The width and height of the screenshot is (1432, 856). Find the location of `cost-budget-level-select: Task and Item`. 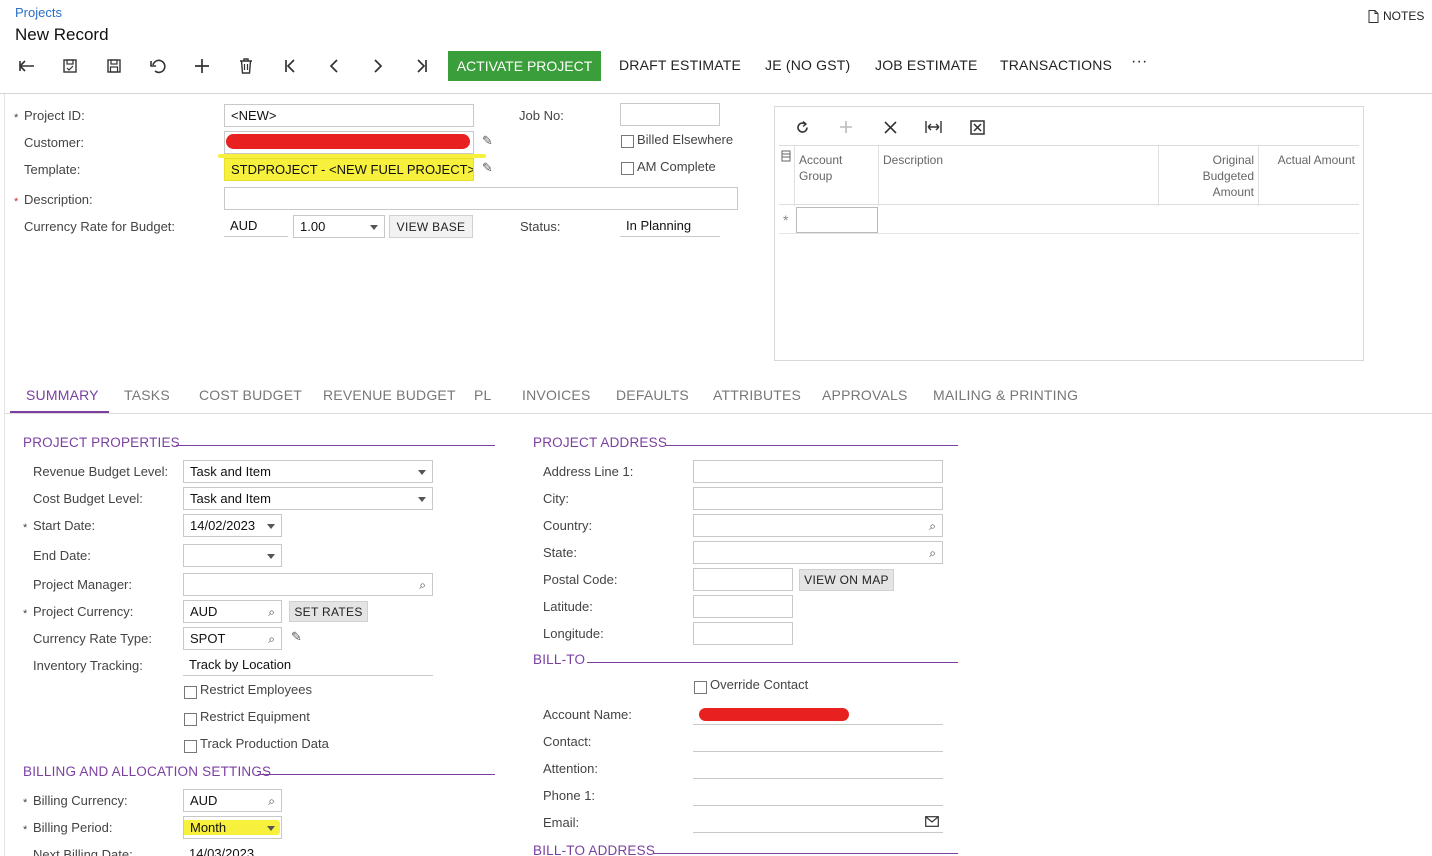

cost-budget-level-select: Task and Item is located at coordinates (308, 498).